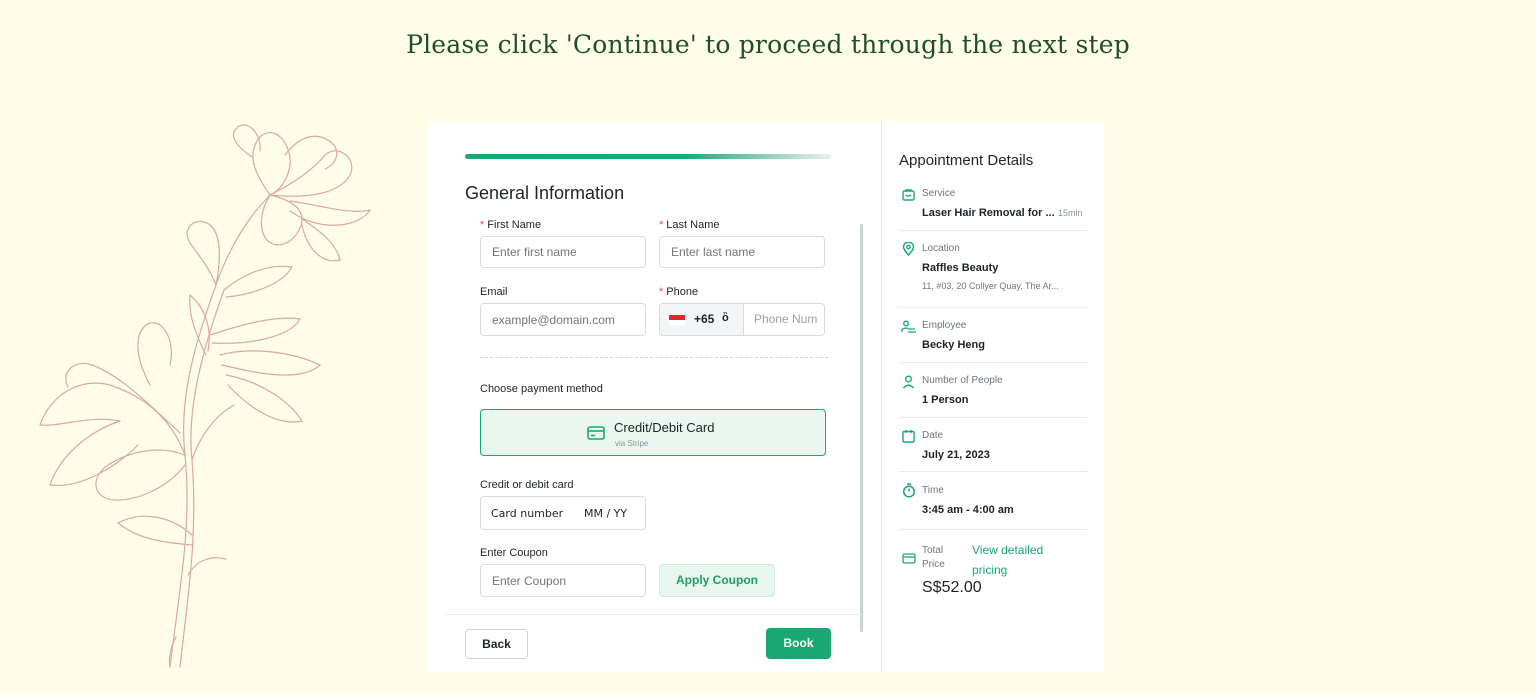 The height and width of the screenshot is (695, 1536). What do you see at coordinates (545, 193) in the screenshot?
I see `form-title: General Information` at bounding box center [545, 193].